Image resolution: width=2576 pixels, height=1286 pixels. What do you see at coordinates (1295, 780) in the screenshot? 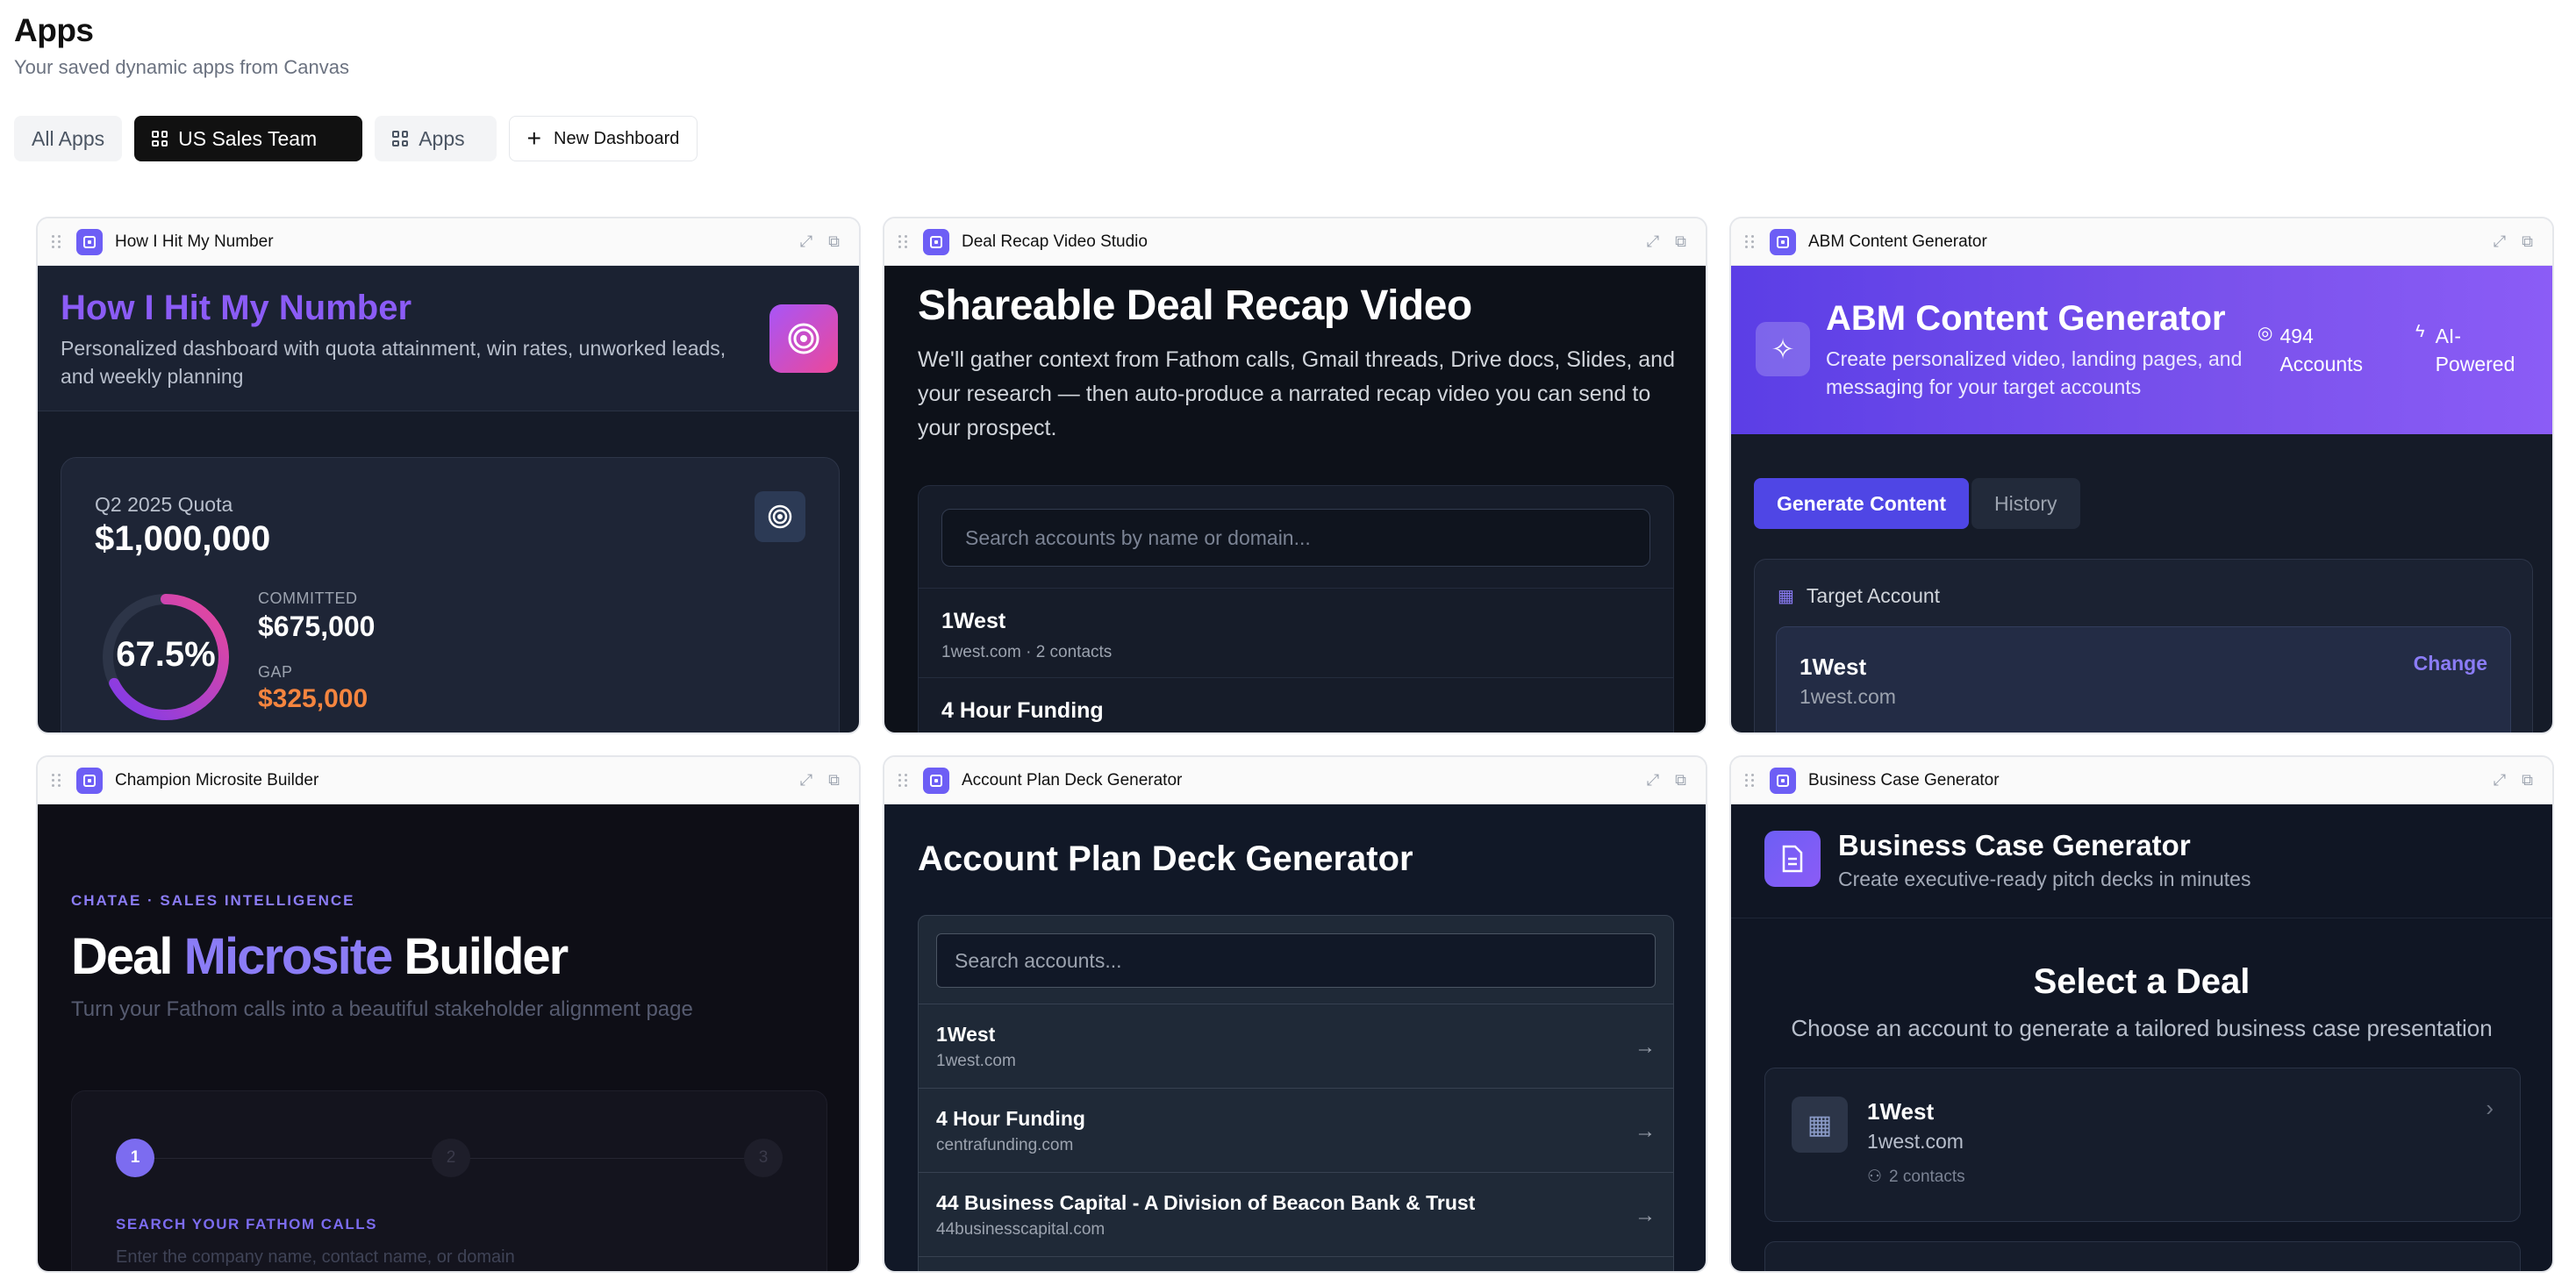
I see `card-header: Account Plan Deck Generator ⤢ ⧉` at bounding box center [1295, 780].